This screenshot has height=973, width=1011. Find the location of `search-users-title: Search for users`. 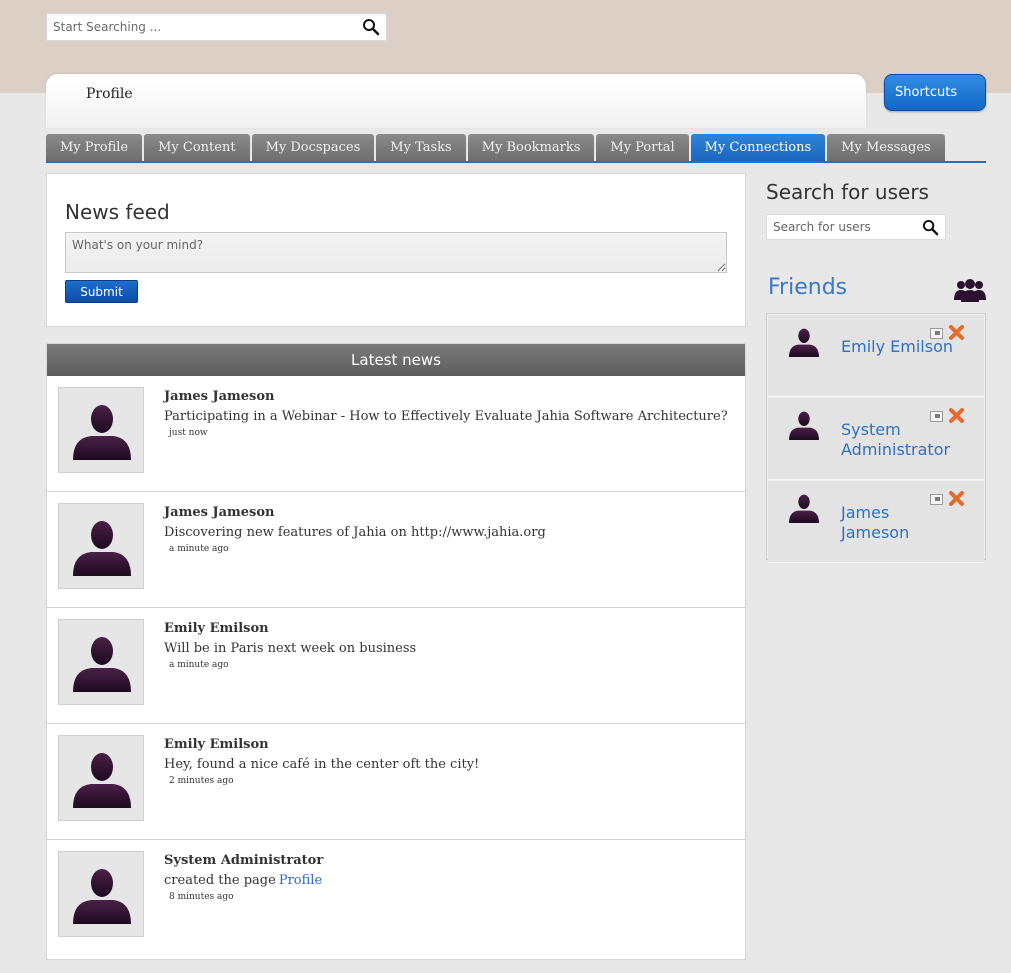

search-users-title: Search for users is located at coordinates (847, 192).